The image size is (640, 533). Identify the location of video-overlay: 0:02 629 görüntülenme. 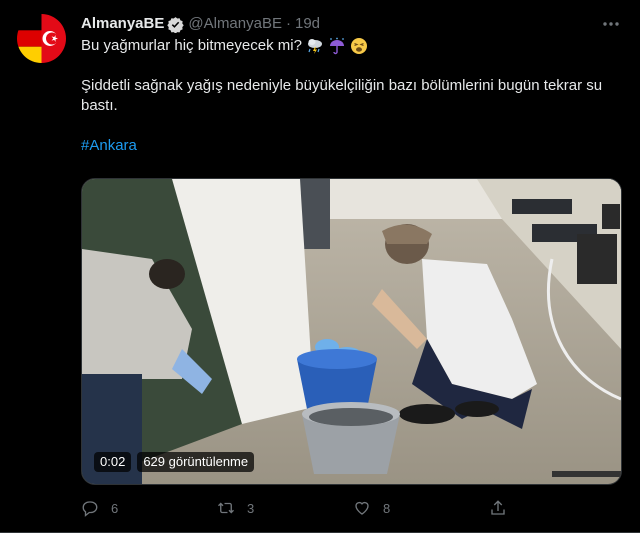
(174, 462).